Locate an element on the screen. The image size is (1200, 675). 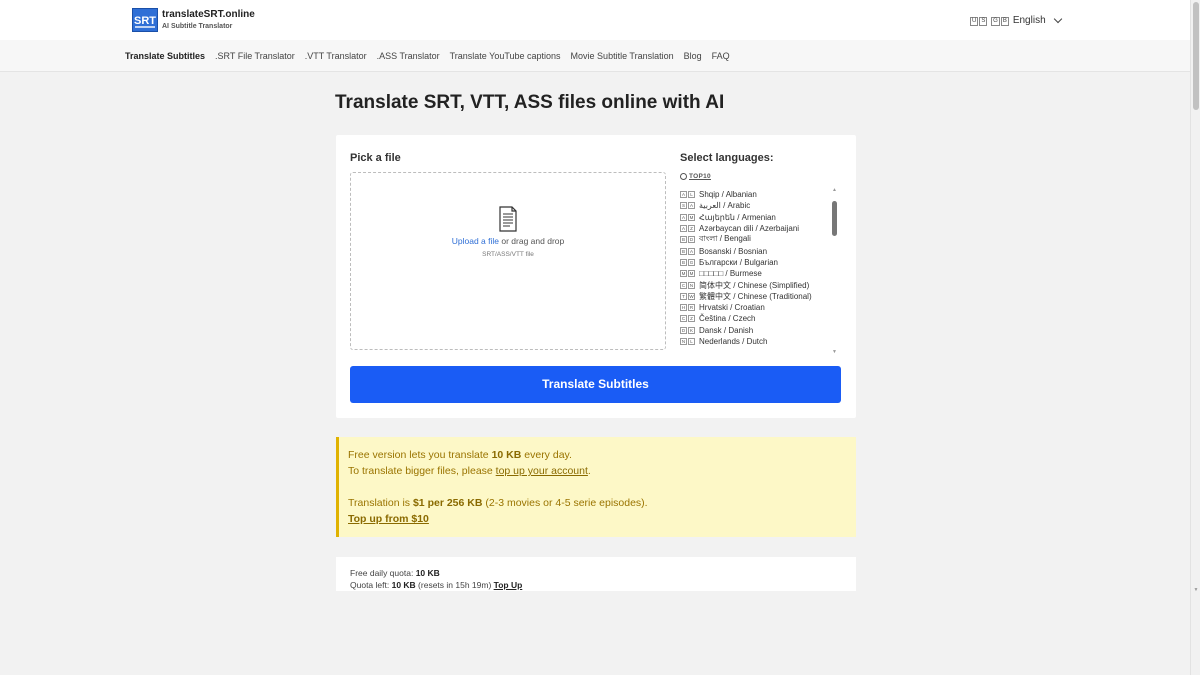
nav-movie-subtitle: Movie Subtitle Translation is located at coordinates (622, 56).